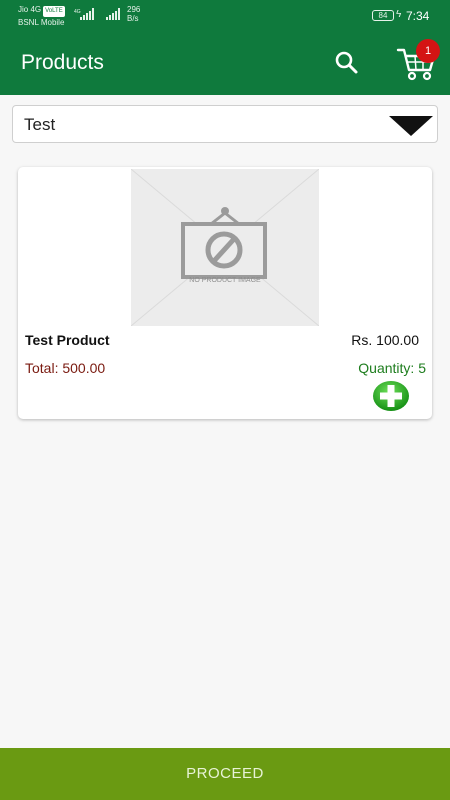 The image size is (450, 800). What do you see at coordinates (67, 340) in the screenshot?
I see `product-name: Test Product` at bounding box center [67, 340].